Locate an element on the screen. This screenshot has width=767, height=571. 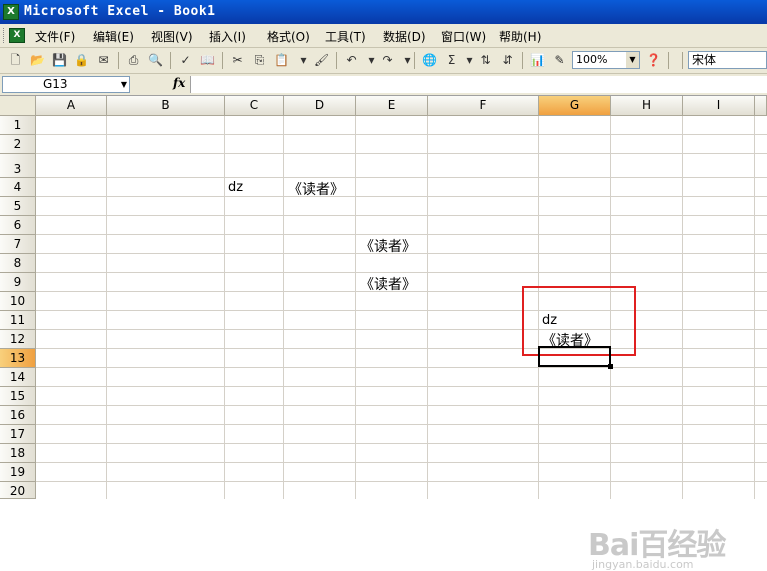
menu-format: 格式(O) is located at coordinates (288, 36).